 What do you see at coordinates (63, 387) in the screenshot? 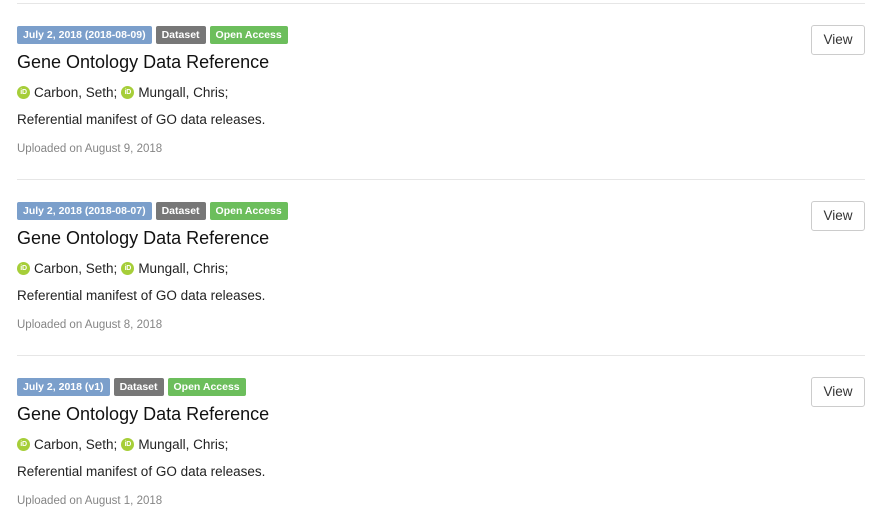
I see `version-date-badge: July 2, 2018 (v1)` at bounding box center [63, 387].